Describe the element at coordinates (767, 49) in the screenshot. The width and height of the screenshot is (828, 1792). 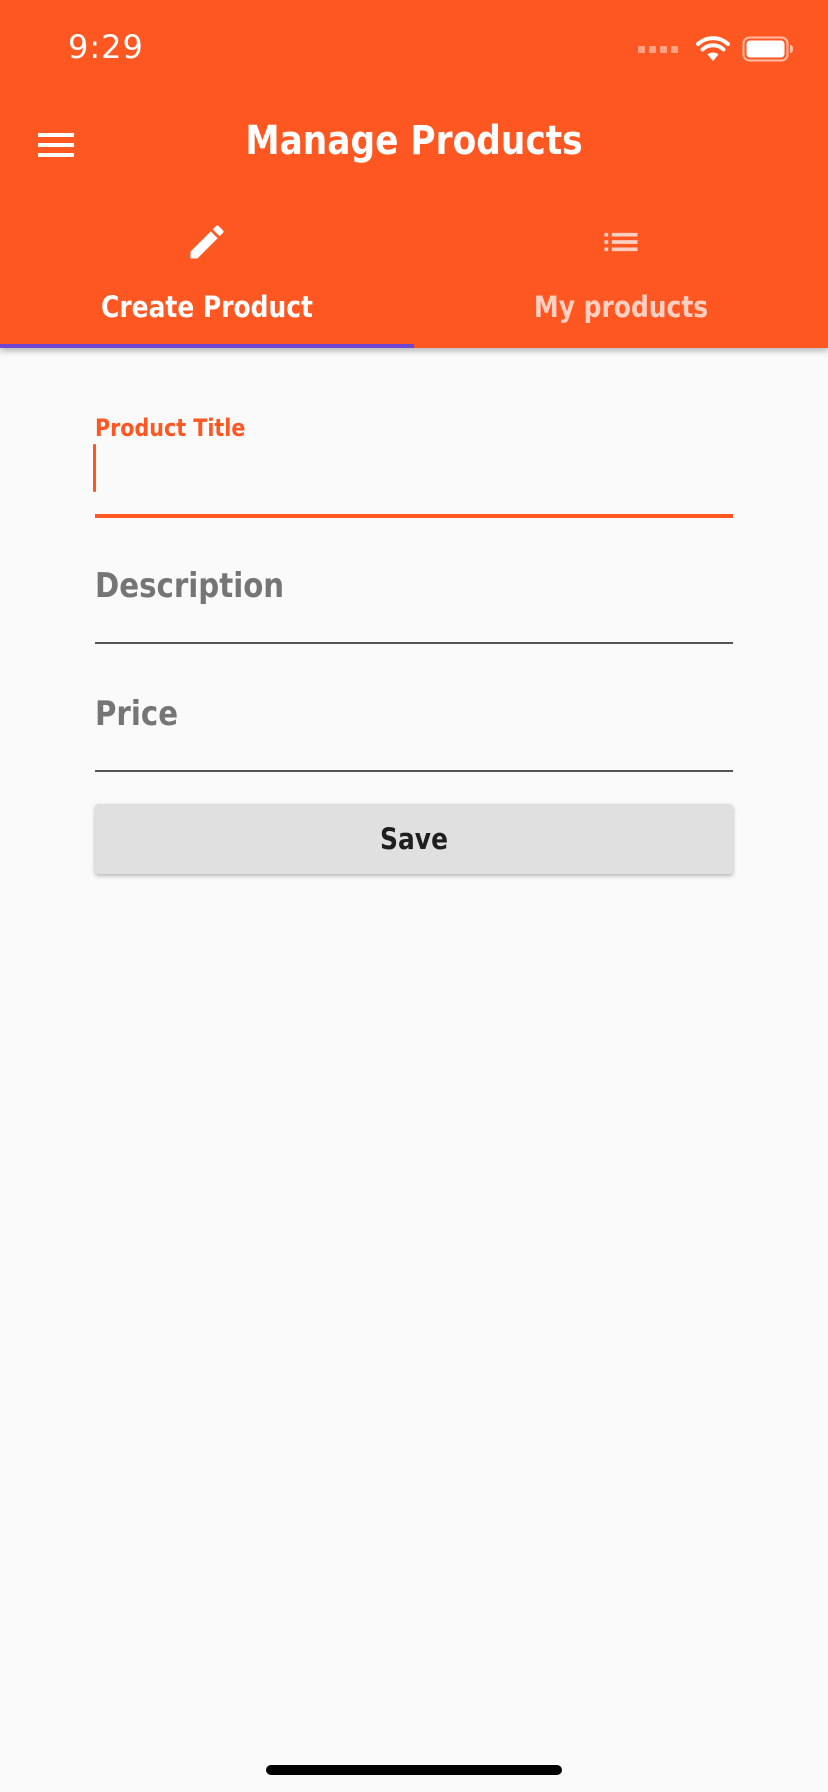
I see `battery-icon` at that location.